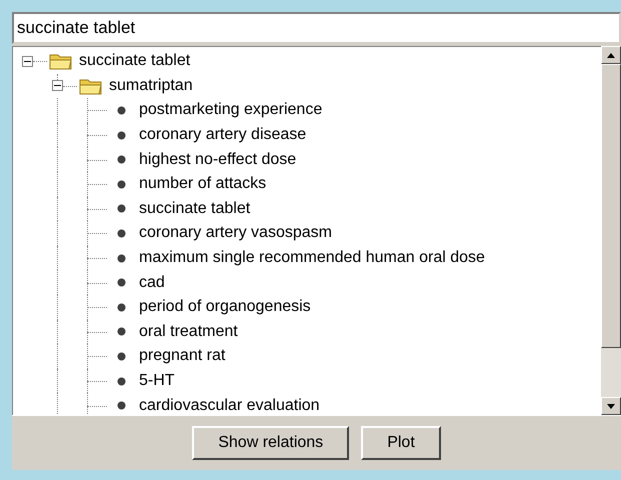  What do you see at coordinates (152, 282) in the screenshot?
I see `tree-item: cad` at bounding box center [152, 282].